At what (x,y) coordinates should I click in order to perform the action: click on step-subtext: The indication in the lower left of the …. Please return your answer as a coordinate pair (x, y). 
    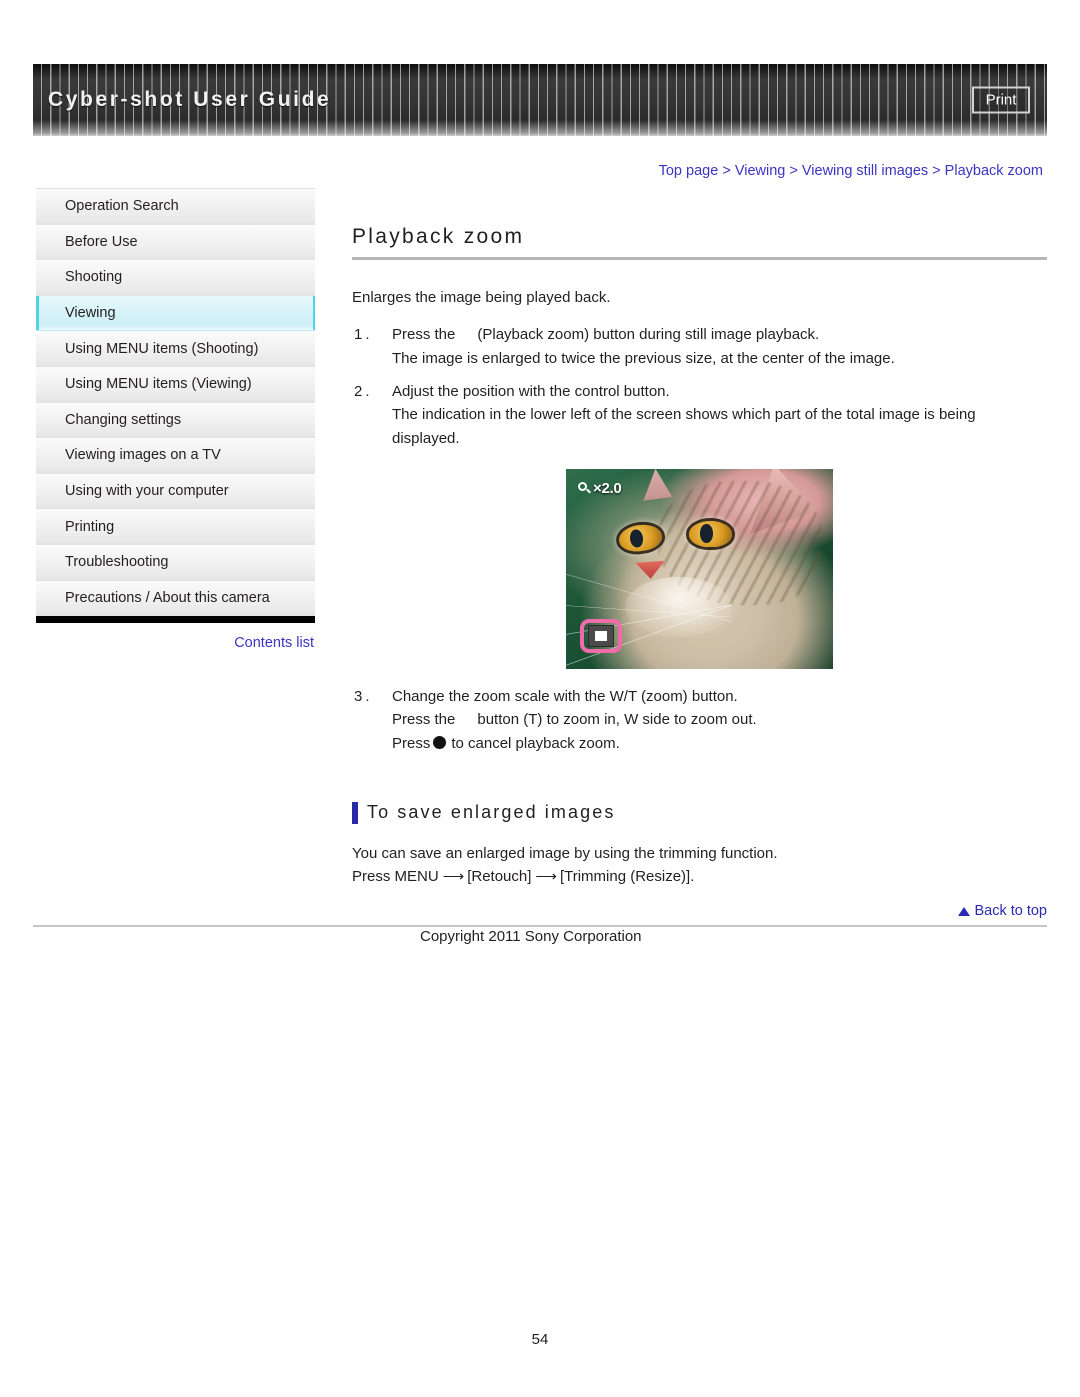
    Looking at the image, I should click on (684, 426).